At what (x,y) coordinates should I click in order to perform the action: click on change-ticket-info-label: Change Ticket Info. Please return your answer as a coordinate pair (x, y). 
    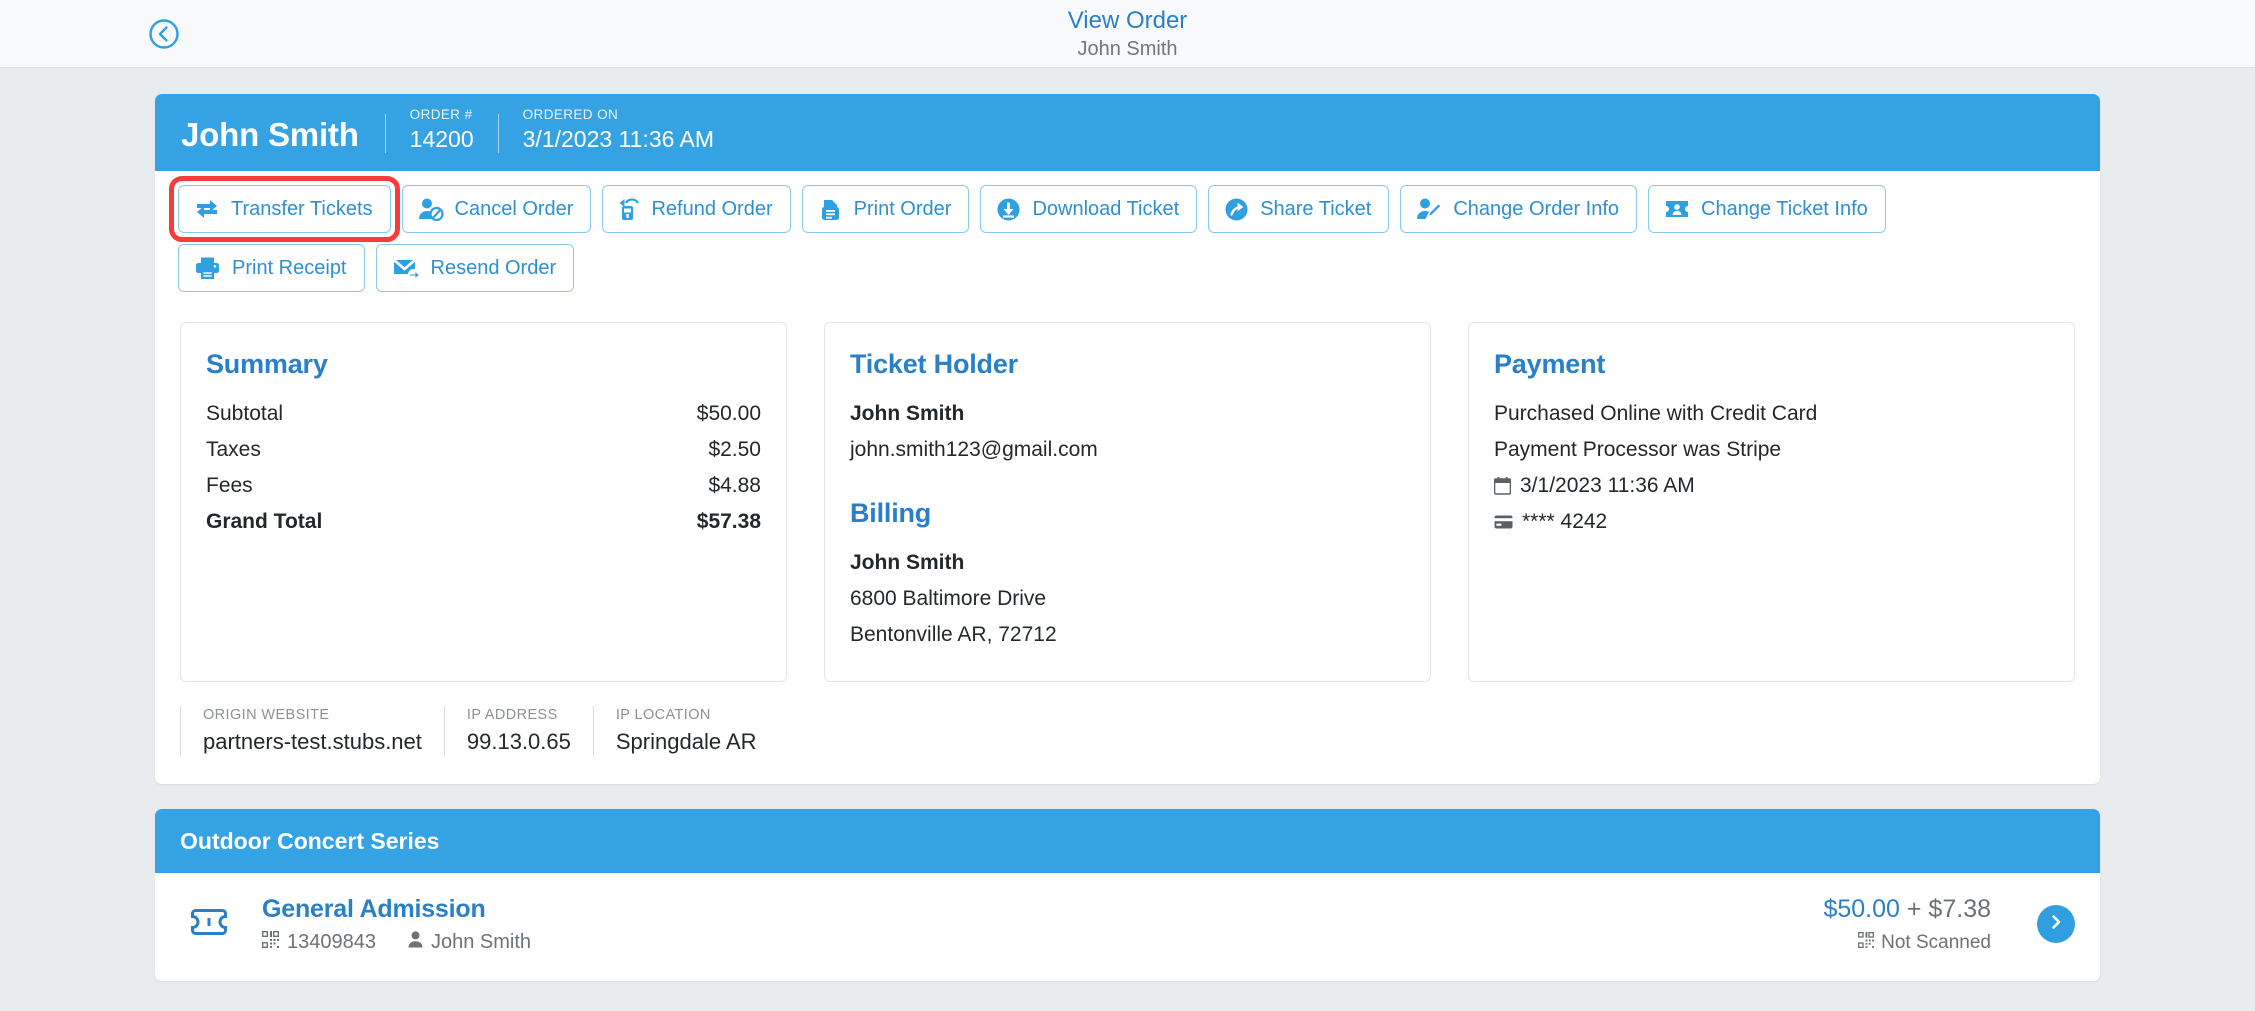
    Looking at the image, I should click on (1784, 209).